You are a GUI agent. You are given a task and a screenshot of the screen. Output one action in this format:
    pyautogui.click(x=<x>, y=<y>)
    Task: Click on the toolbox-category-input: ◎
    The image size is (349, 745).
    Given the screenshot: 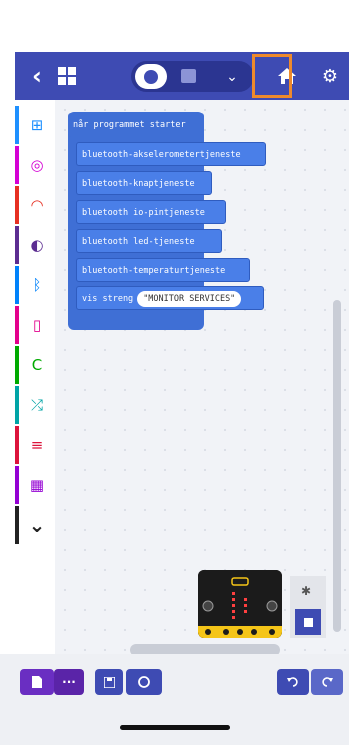 What is the action you would take?
    pyautogui.click(x=35, y=165)
    